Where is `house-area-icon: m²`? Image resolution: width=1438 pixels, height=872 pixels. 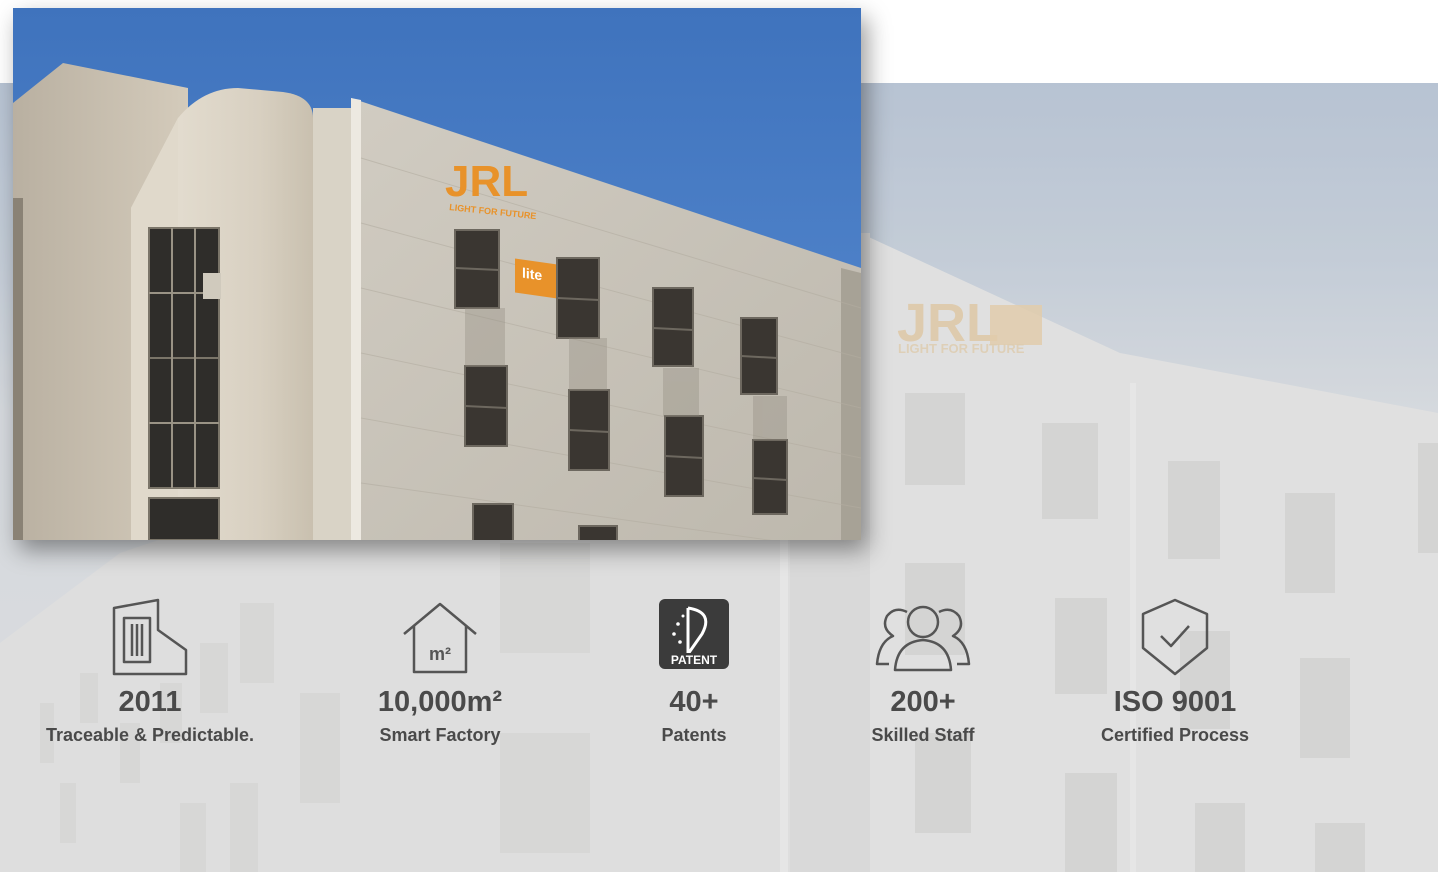 house-area-icon: m² is located at coordinates (440, 639).